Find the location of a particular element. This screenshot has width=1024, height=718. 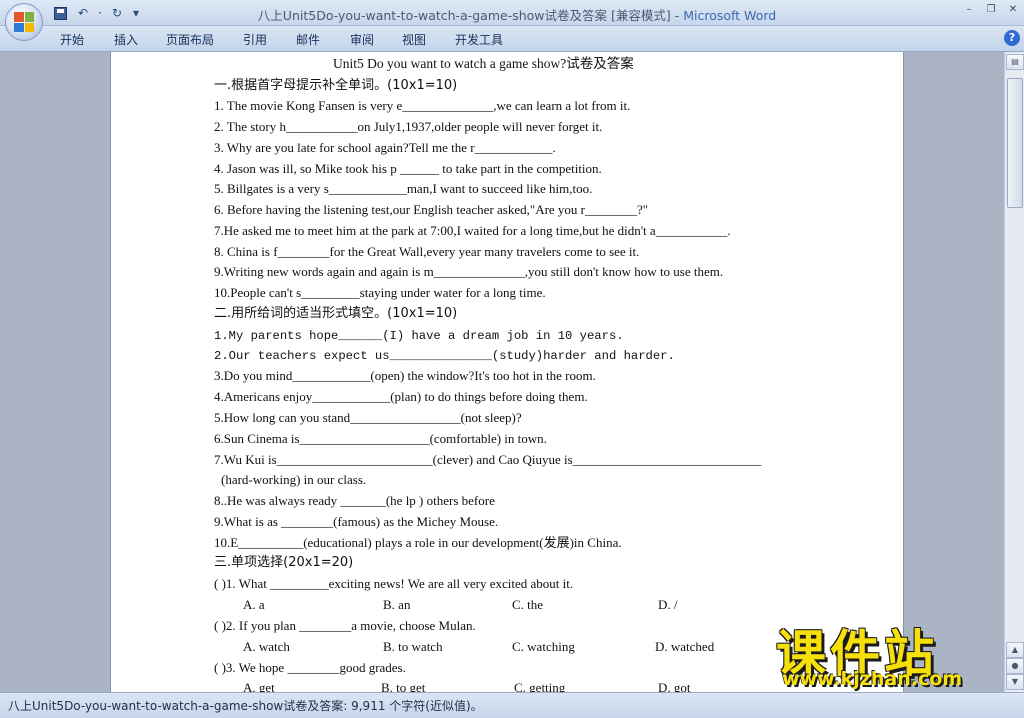

restore-button: ❐ is located at coordinates (991, 10).